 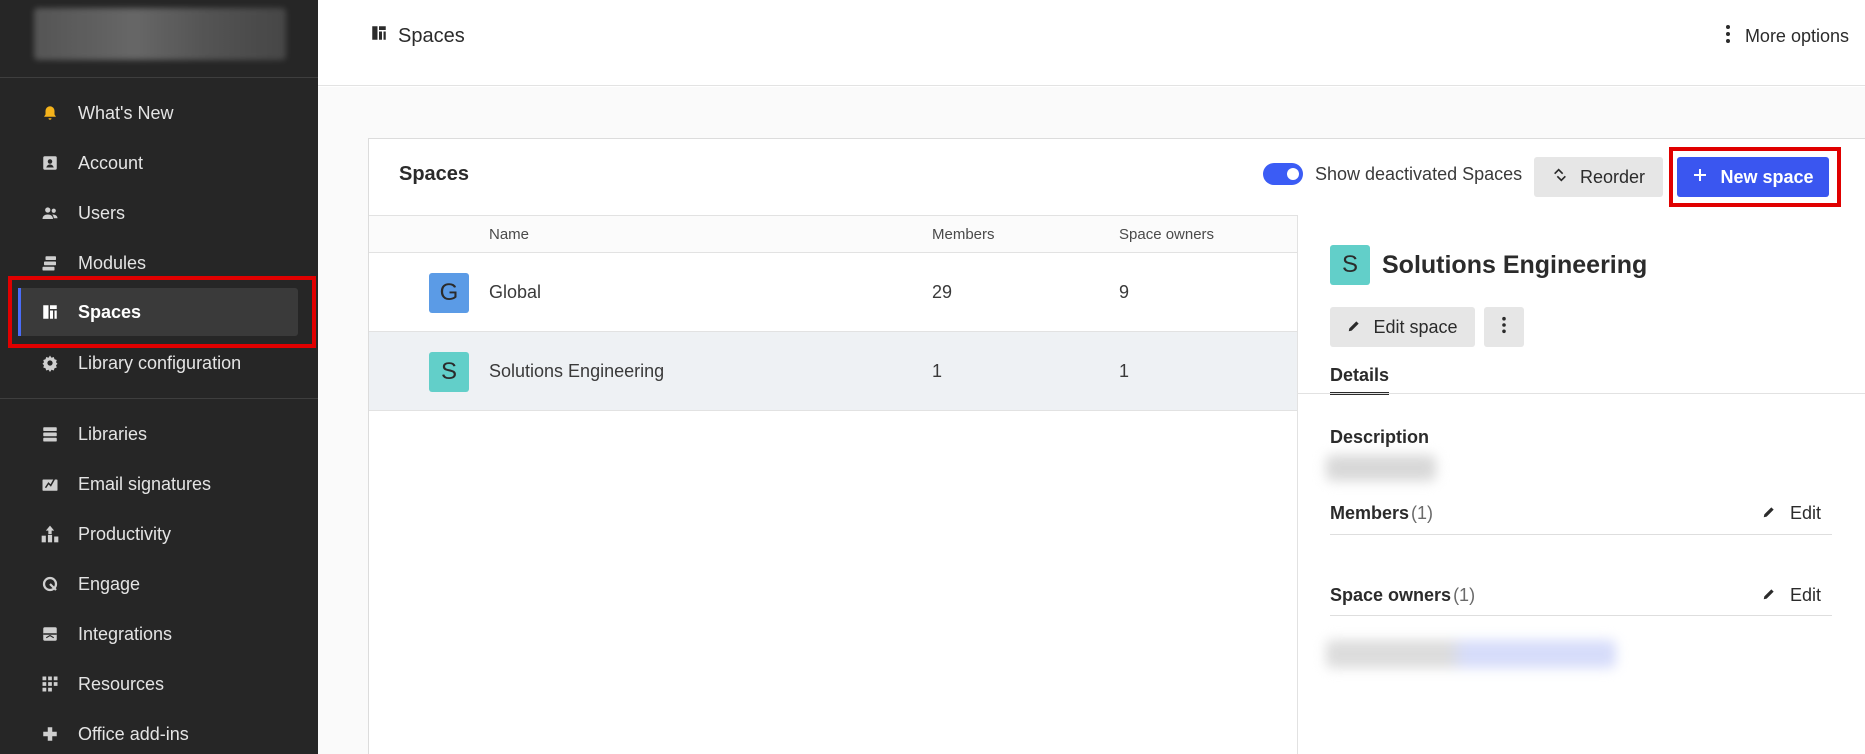 I want to click on page-title-text: Spaces, so click(x=431, y=35).